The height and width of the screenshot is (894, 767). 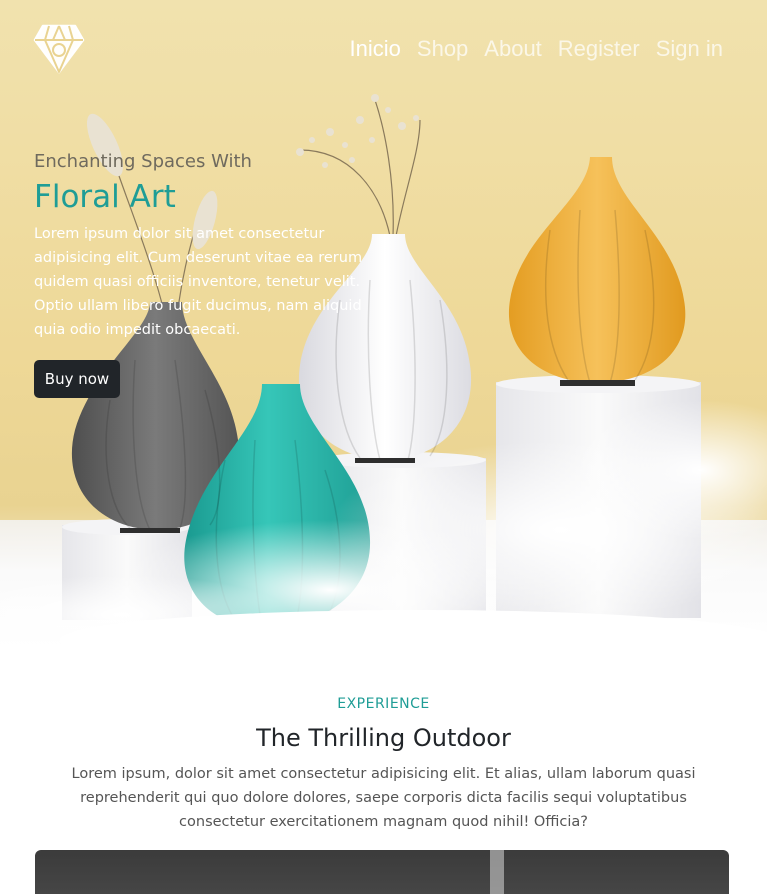 What do you see at coordinates (105, 197) in the screenshot?
I see `hero-title: Floral Art` at bounding box center [105, 197].